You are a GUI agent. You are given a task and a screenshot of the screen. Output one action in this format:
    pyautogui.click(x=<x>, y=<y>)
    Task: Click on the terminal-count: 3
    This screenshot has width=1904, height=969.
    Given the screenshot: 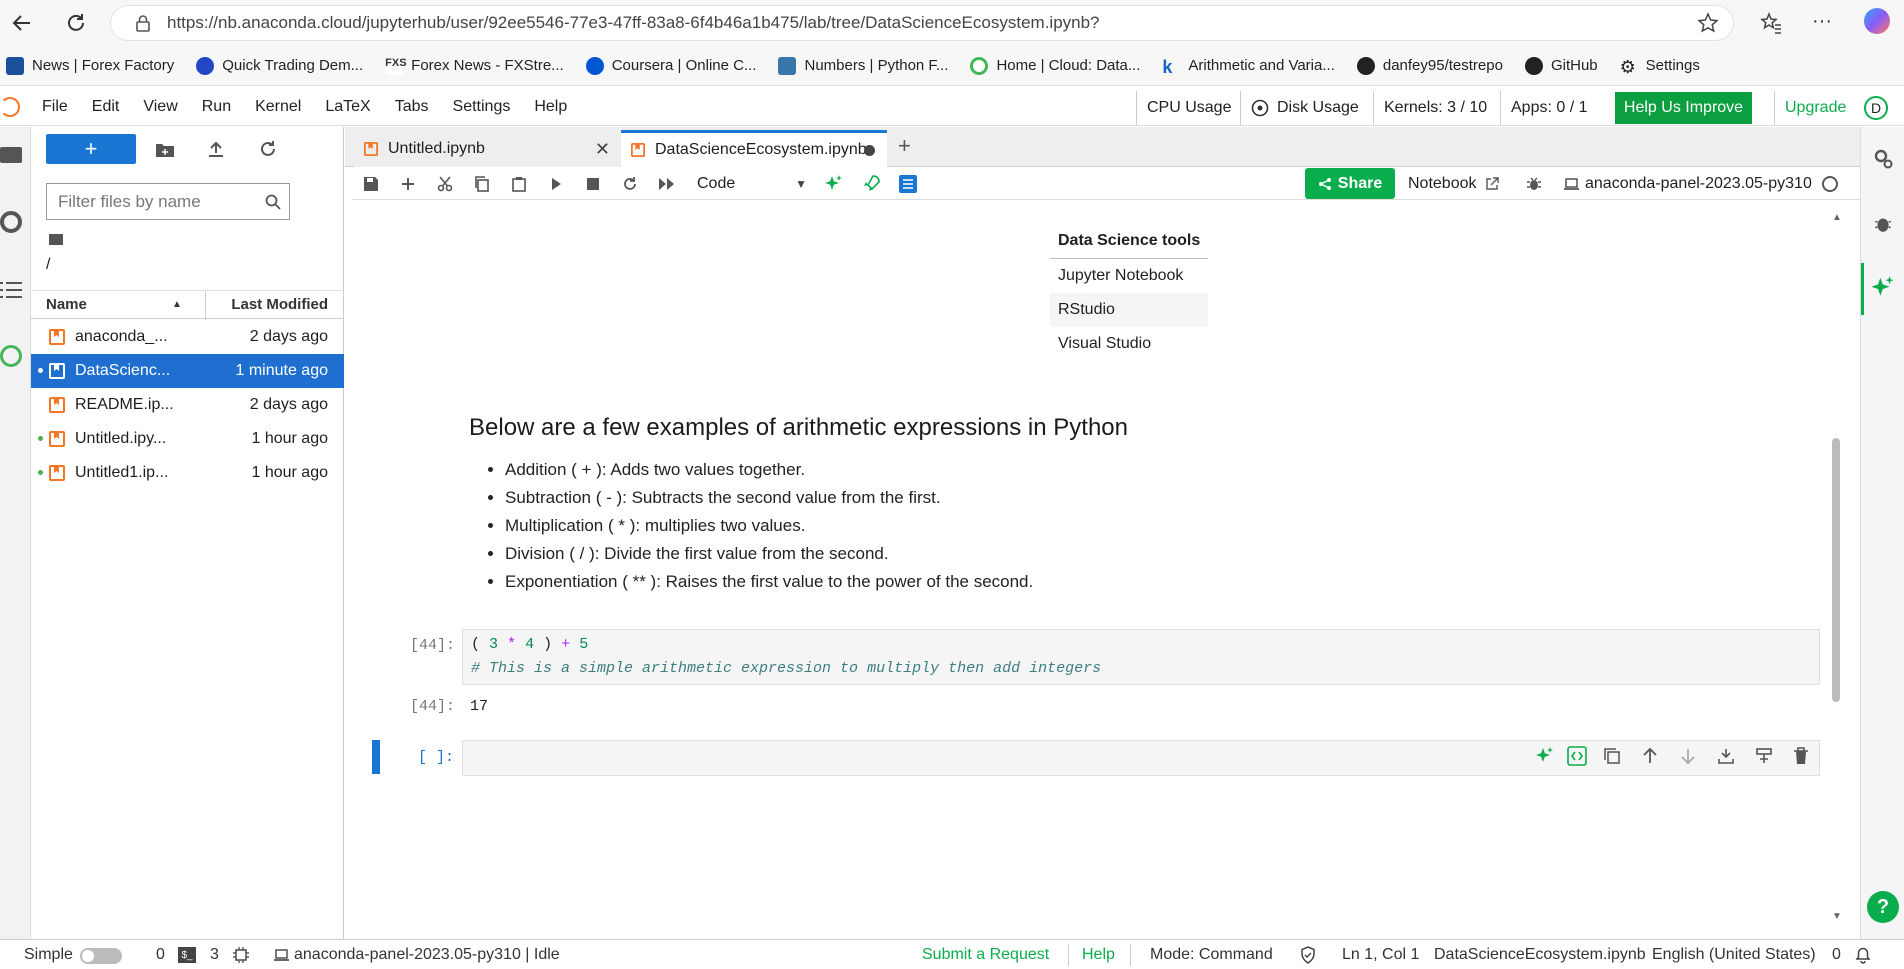 What is the action you would take?
    pyautogui.click(x=214, y=955)
    